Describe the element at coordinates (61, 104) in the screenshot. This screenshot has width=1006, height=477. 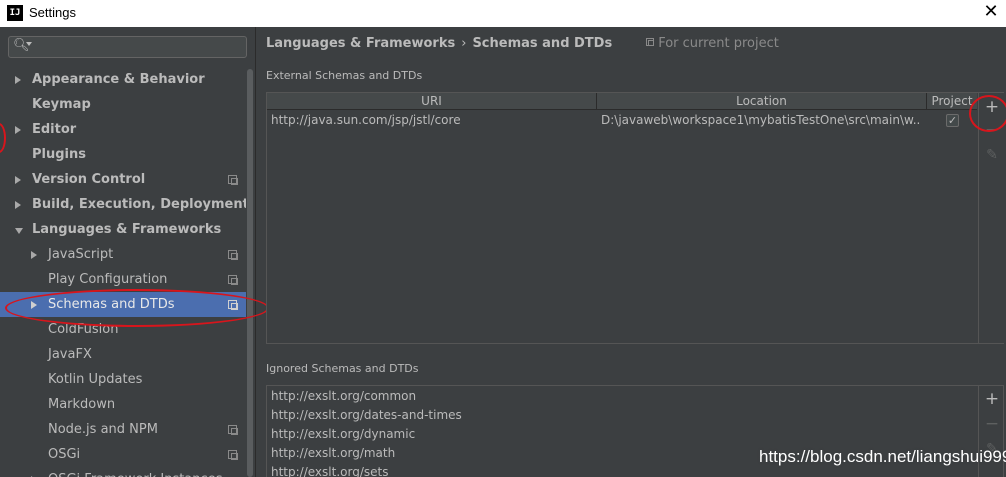
I see `sidebar-item-label: Keymap` at that location.